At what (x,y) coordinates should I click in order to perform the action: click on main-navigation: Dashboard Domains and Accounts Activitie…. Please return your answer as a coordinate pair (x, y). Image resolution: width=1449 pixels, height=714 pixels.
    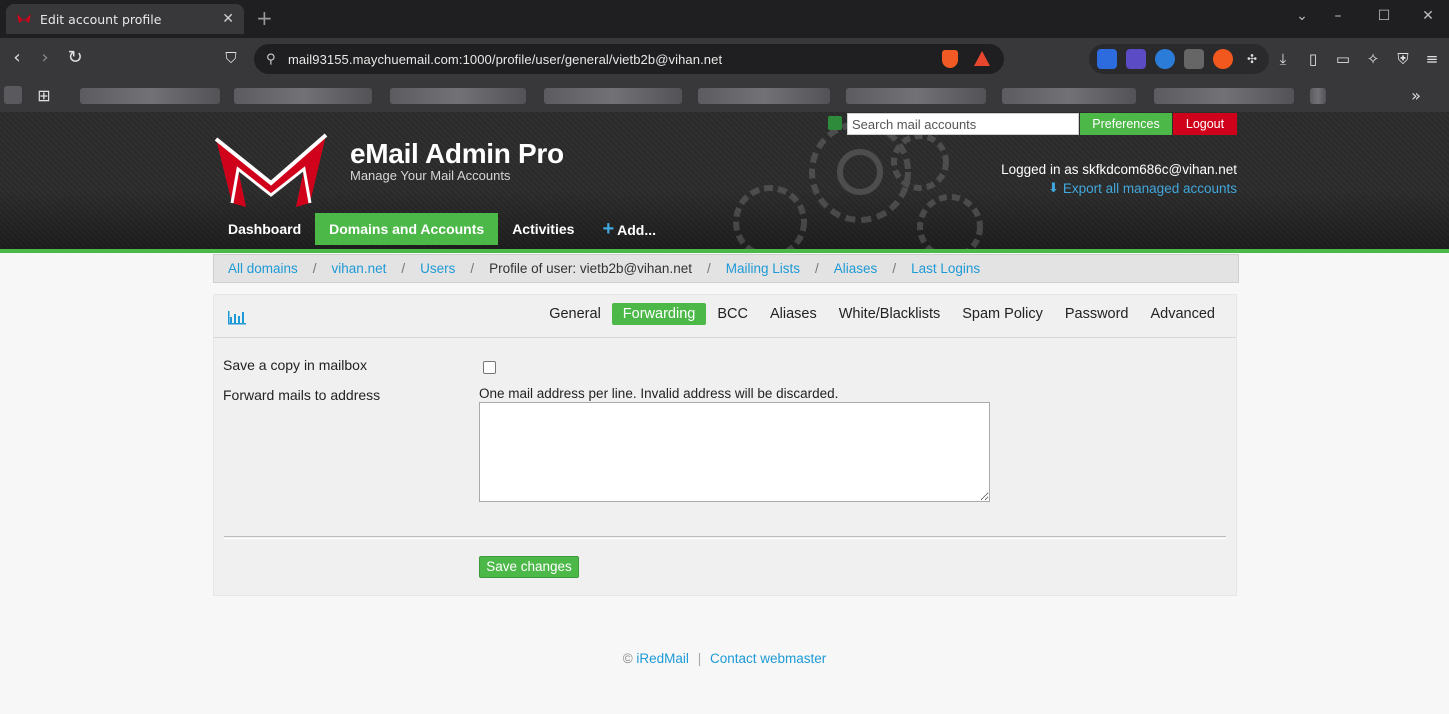
    Looking at the image, I should click on (442, 229).